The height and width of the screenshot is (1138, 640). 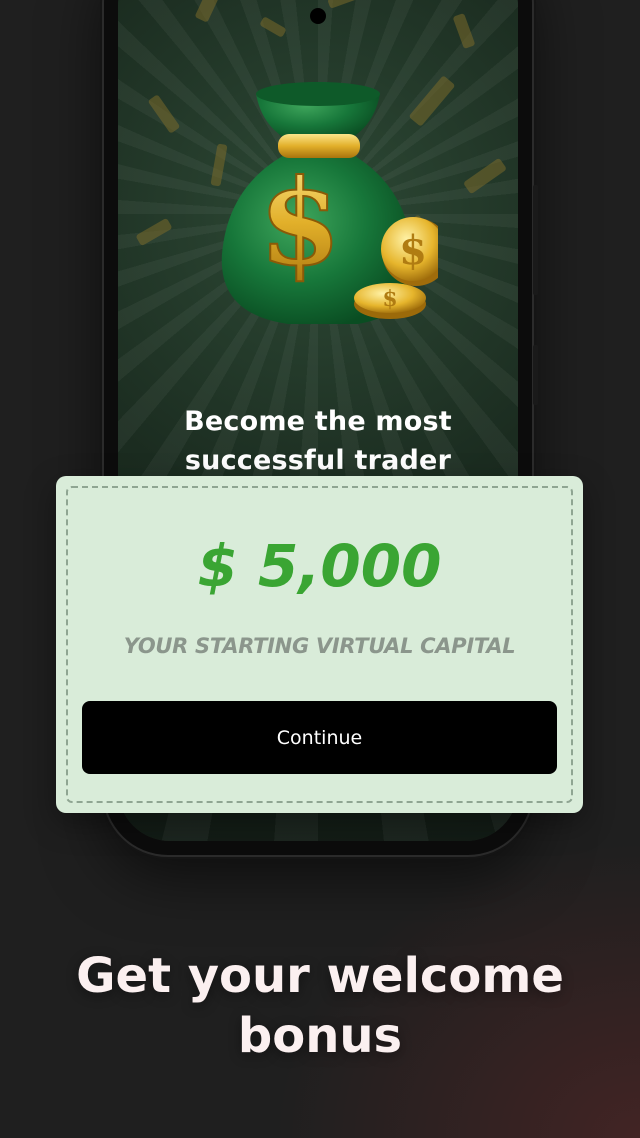 I want to click on money-bag-icon: $ $ $, so click(x=329, y=203).